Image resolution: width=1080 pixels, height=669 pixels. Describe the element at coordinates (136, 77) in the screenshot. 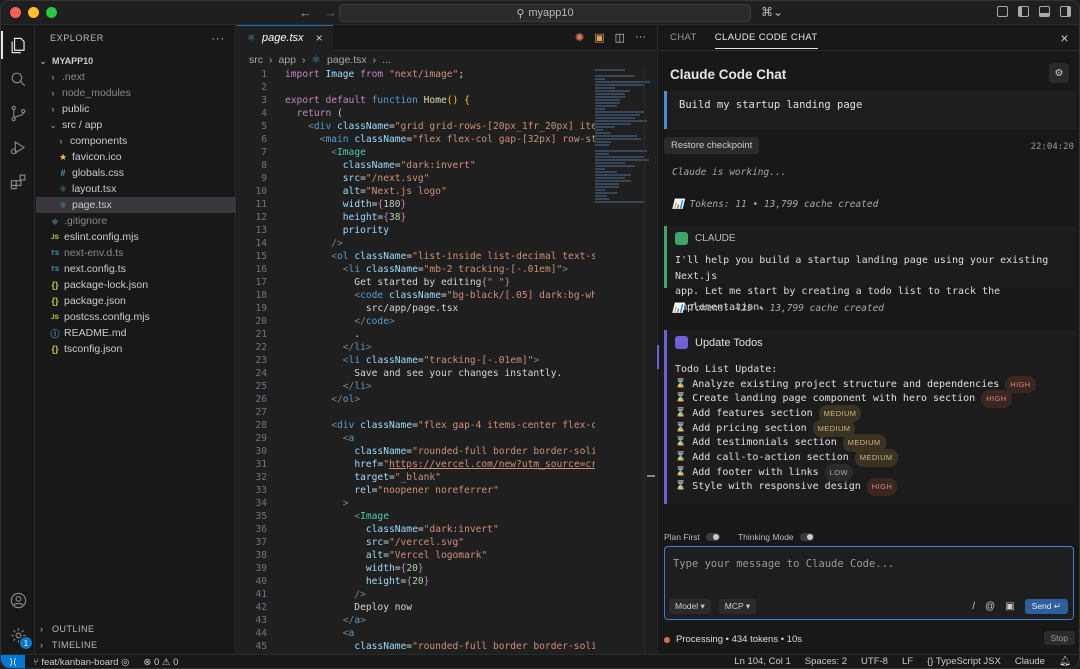

I see `tree-item: › .next` at that location.